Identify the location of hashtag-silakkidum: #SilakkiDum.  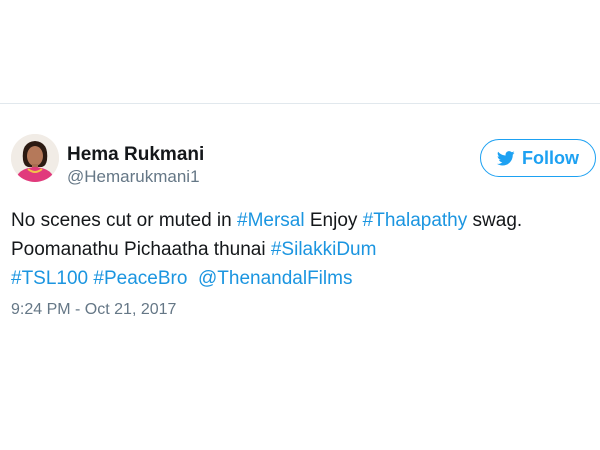
(324, 249).